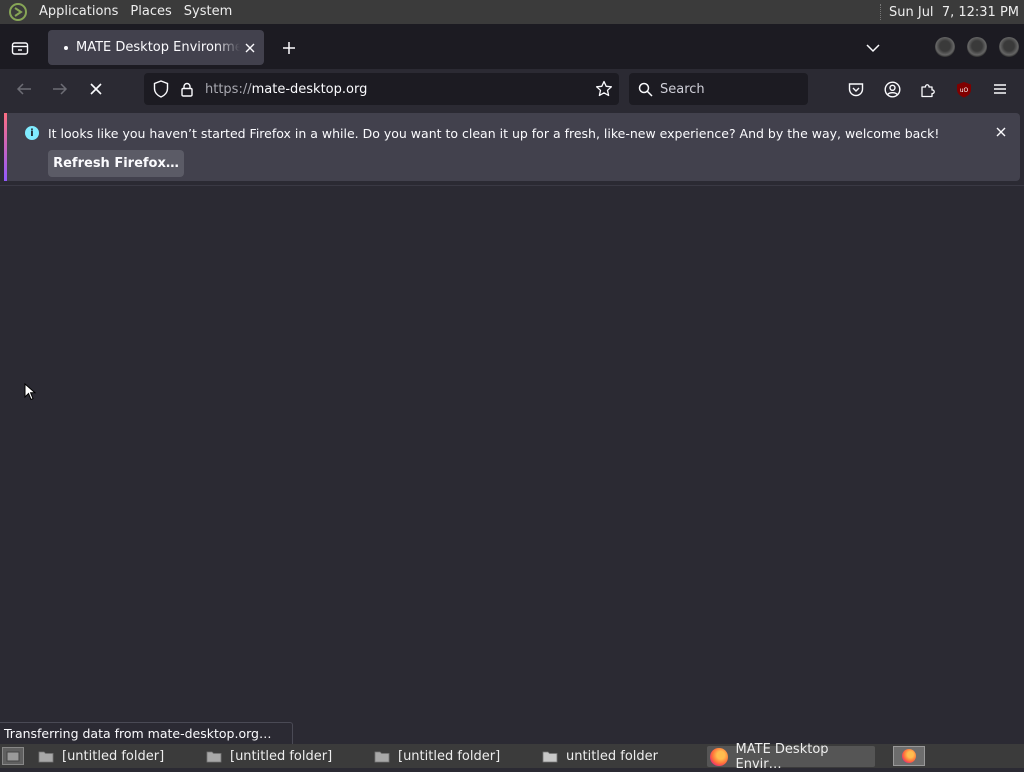  I want to click on bookmark-button, so click(604, 89).